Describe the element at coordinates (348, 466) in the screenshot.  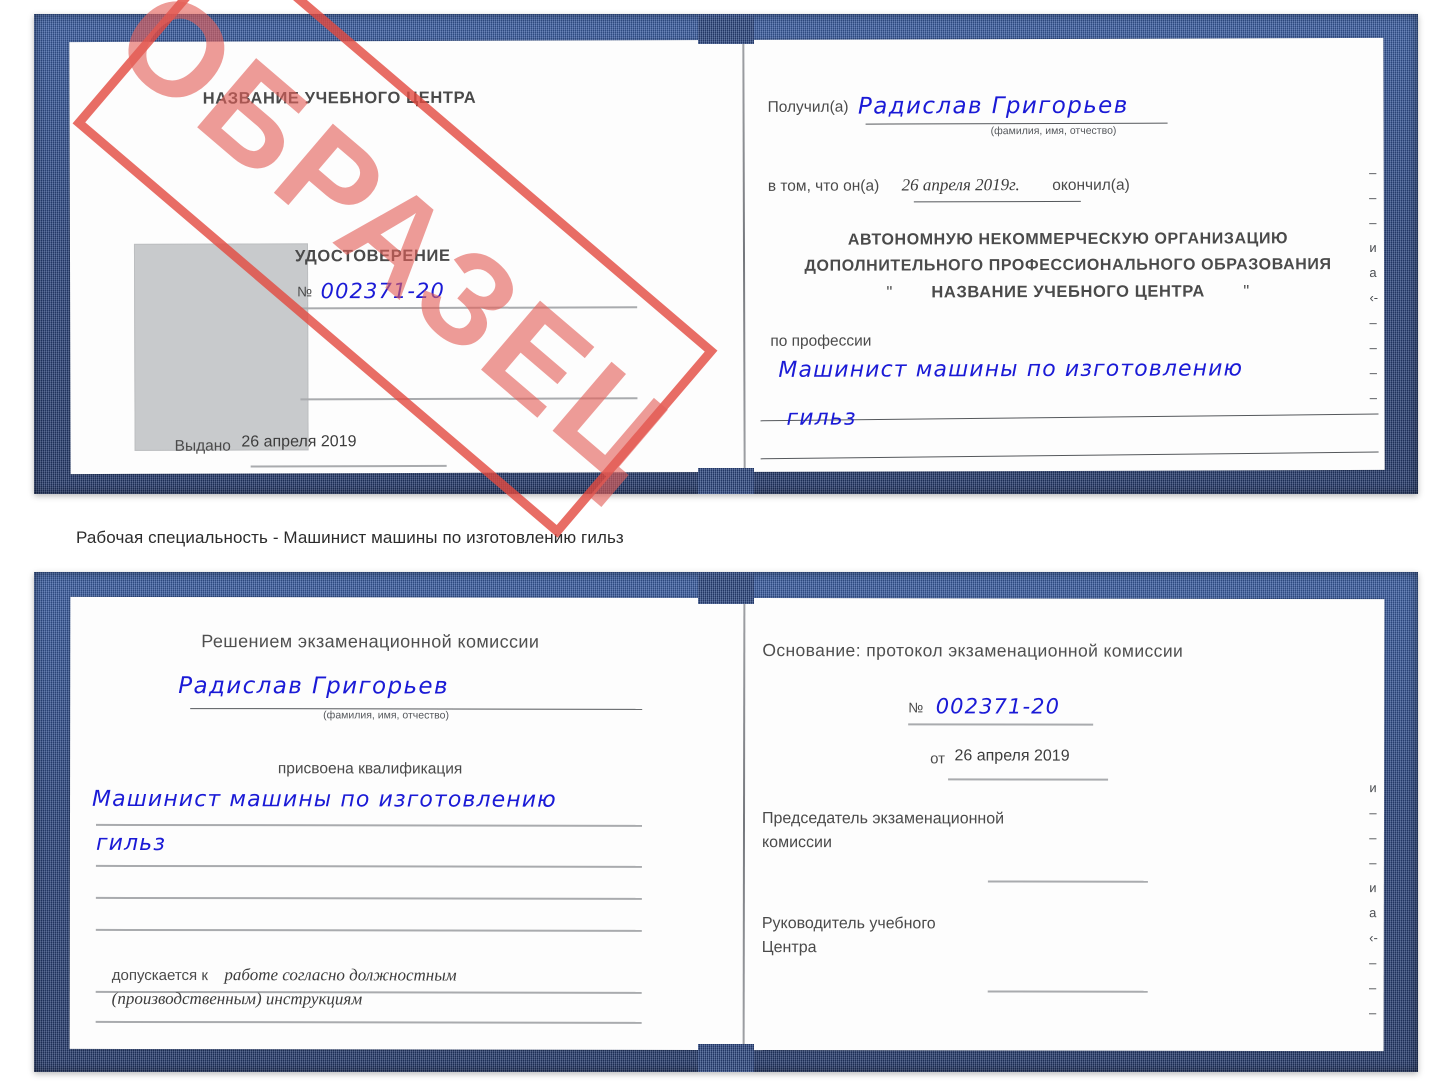
I see `issued-underline` at that location.